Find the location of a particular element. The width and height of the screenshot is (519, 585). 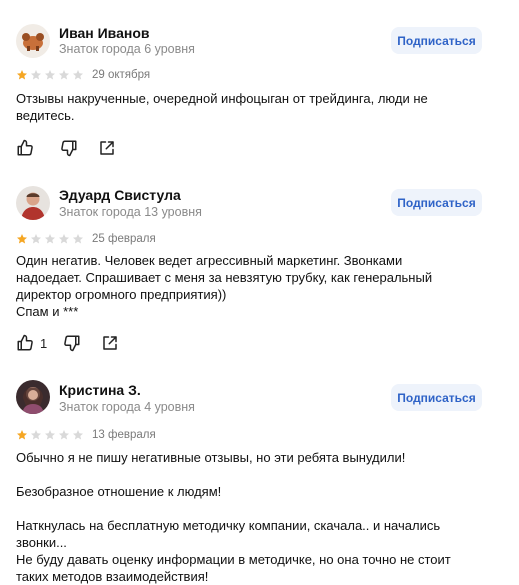

author-rank: Знаток города 6 уровня is located at coordinates (127, 49).